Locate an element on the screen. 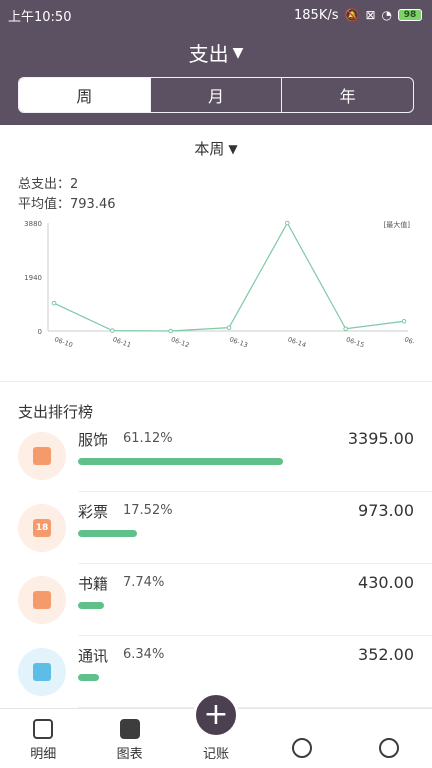 The image size is (432, 768). range-tabs: 周 月 年 is located at coordinates (216, 95).